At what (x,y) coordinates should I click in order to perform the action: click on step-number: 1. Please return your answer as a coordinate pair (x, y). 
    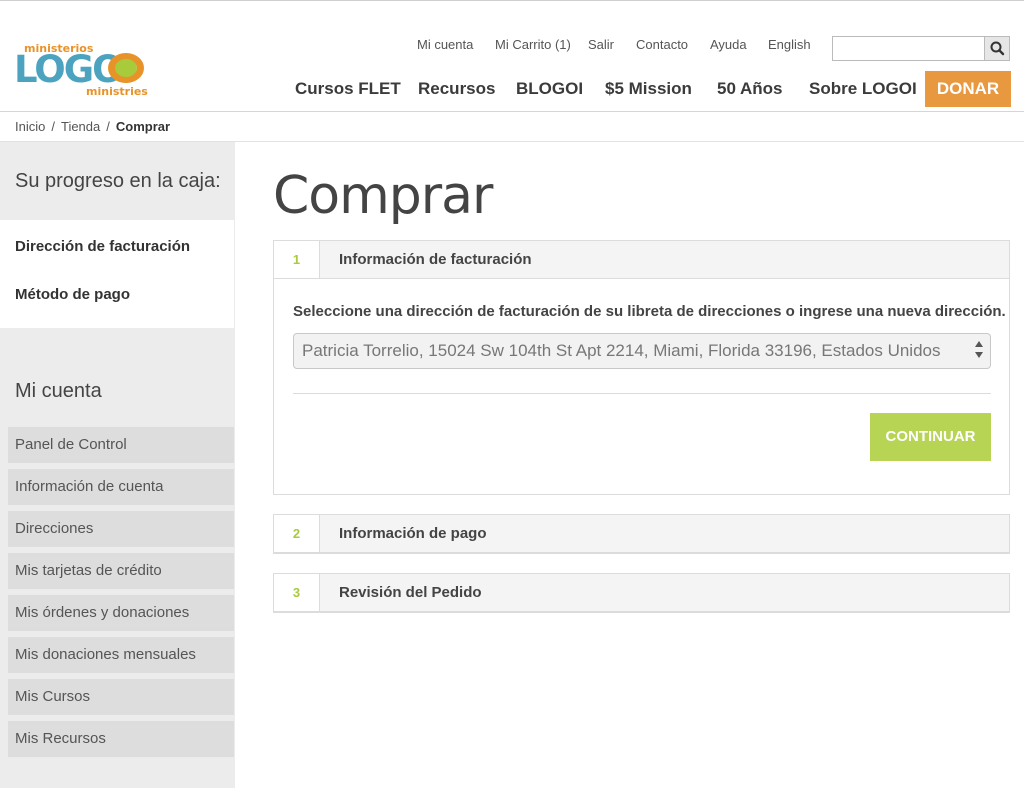
    Looking at the image, I should click on (297, 259).